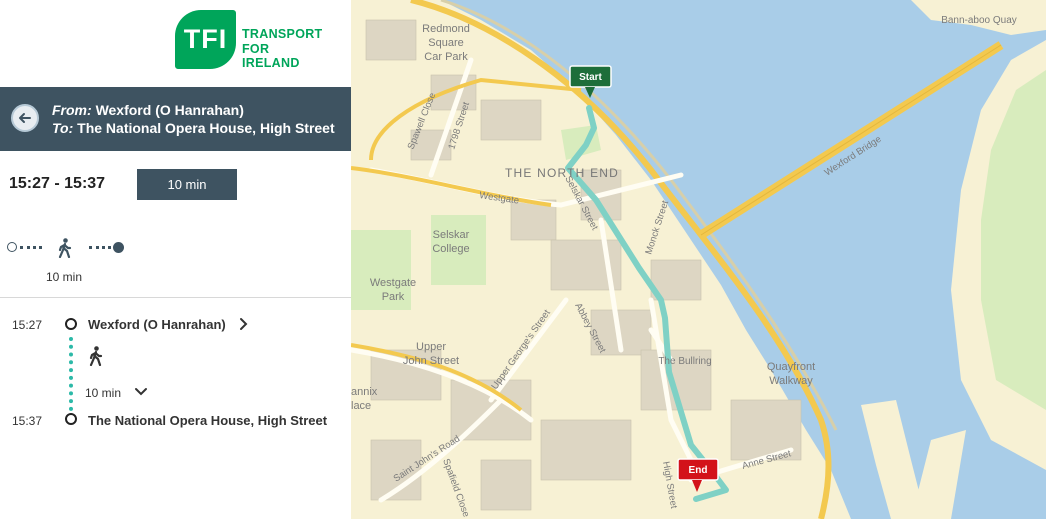  Describe the element at coordinates (450, 249) in the screenshot. I see `map-label-selskar-2: College` at that location.